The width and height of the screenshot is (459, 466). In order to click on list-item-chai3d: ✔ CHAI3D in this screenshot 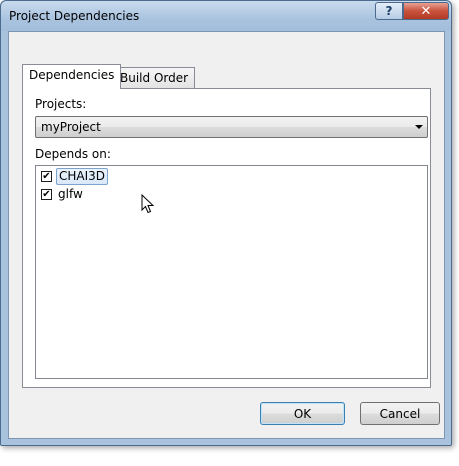, I will do `click(75, 176)`.